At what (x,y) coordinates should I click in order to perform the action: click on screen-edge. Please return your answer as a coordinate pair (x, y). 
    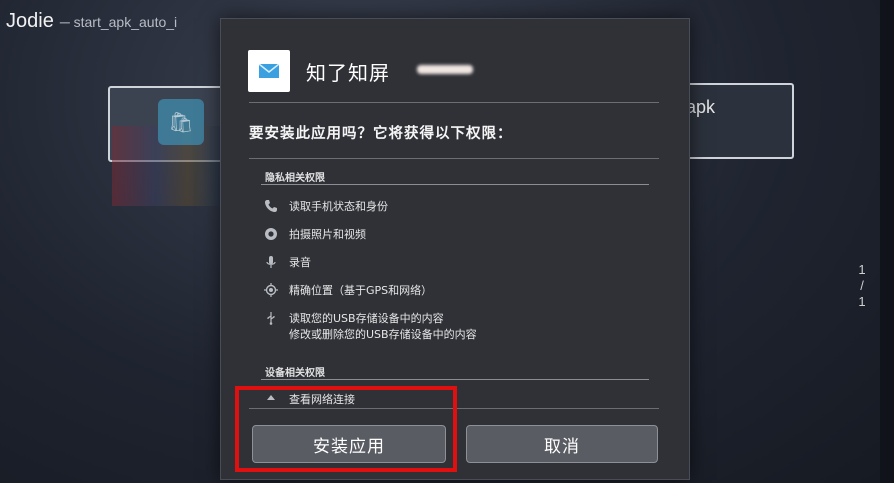
    Looking at the image, I should click on (887, 241).